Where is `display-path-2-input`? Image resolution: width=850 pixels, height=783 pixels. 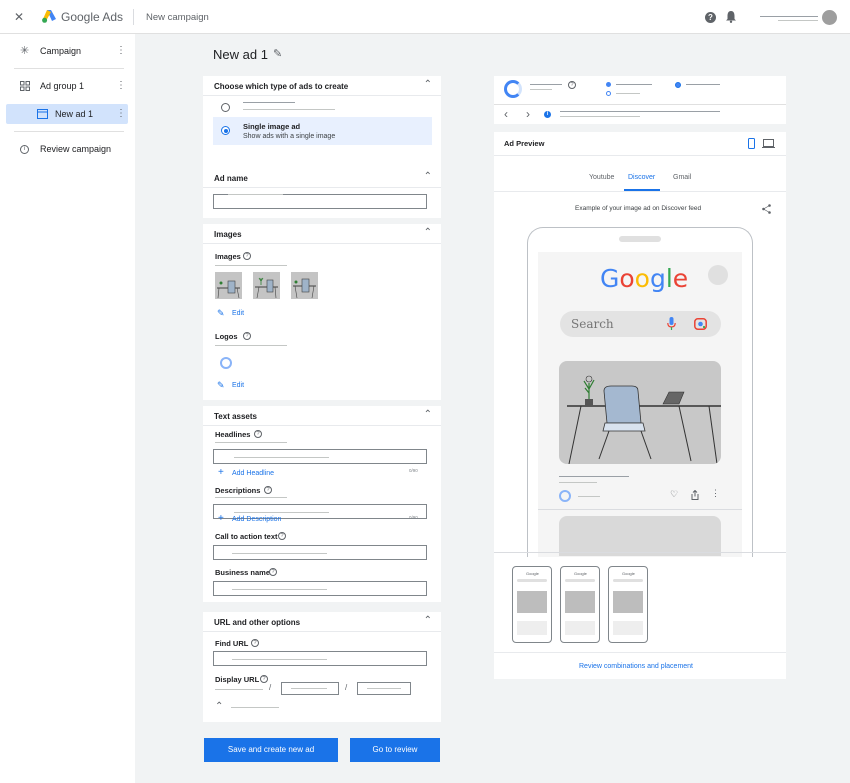
display-path-2-input is located at coordinates (384, 688).